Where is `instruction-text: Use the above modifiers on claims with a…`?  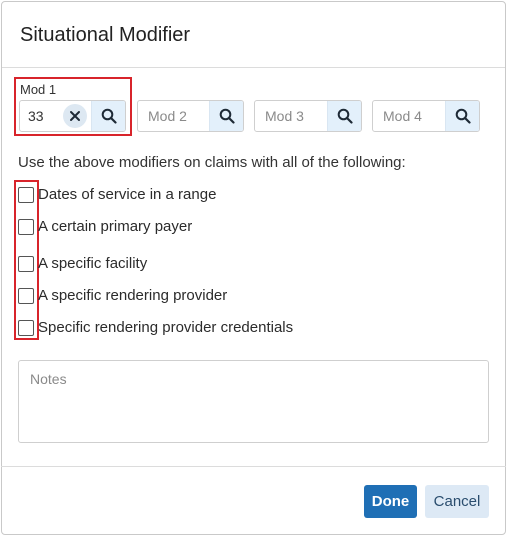 instruction-text: Use the above modifiers on claims with a… is located at coordinates (212, 162).